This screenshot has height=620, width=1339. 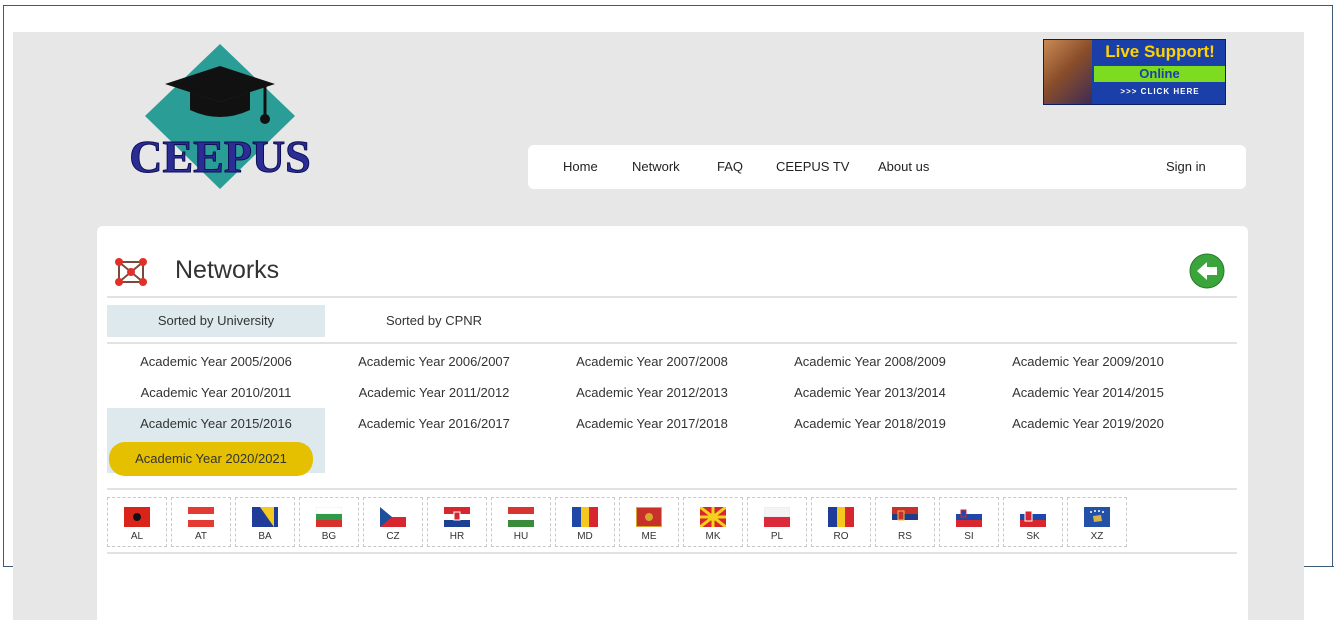 What do you see at coordinates (434, 423) in the screenshot?
I see `year-link: Academic Year 2016/2017` at bounding box center [434, 423].